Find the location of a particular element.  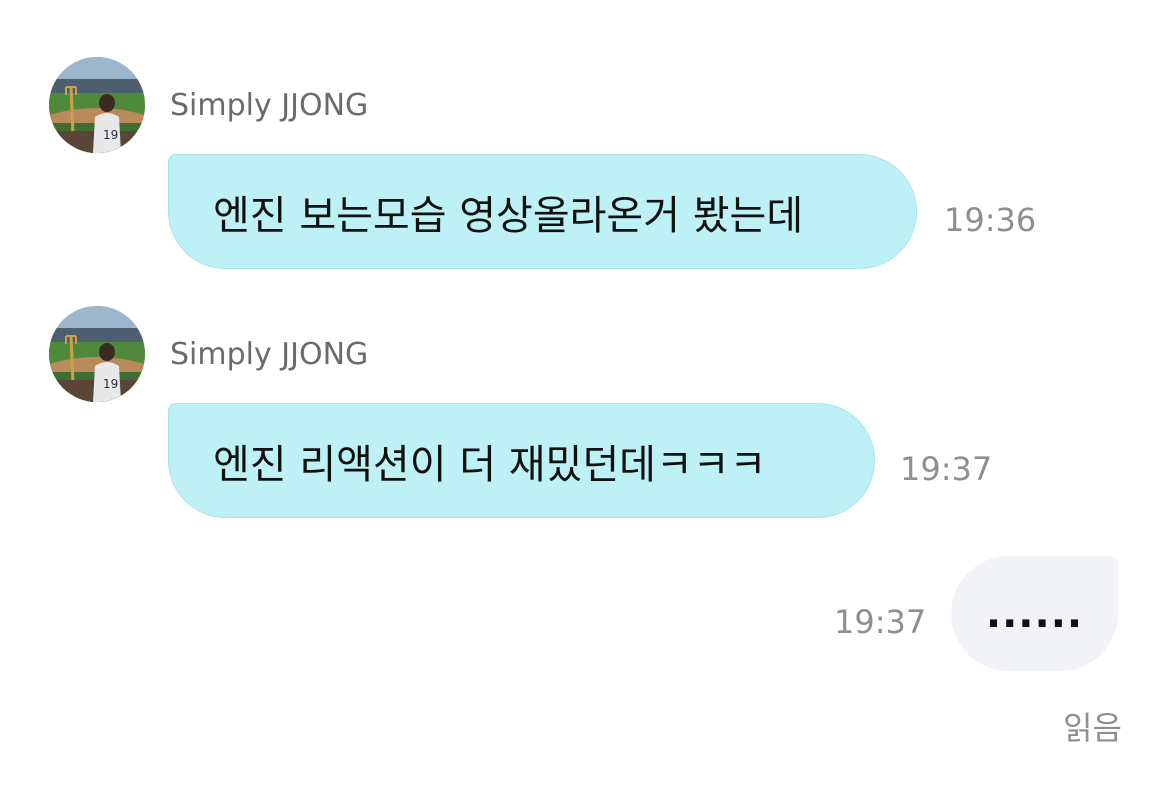

message-timestamp: 19:36 is located at coordinates (990, 220).